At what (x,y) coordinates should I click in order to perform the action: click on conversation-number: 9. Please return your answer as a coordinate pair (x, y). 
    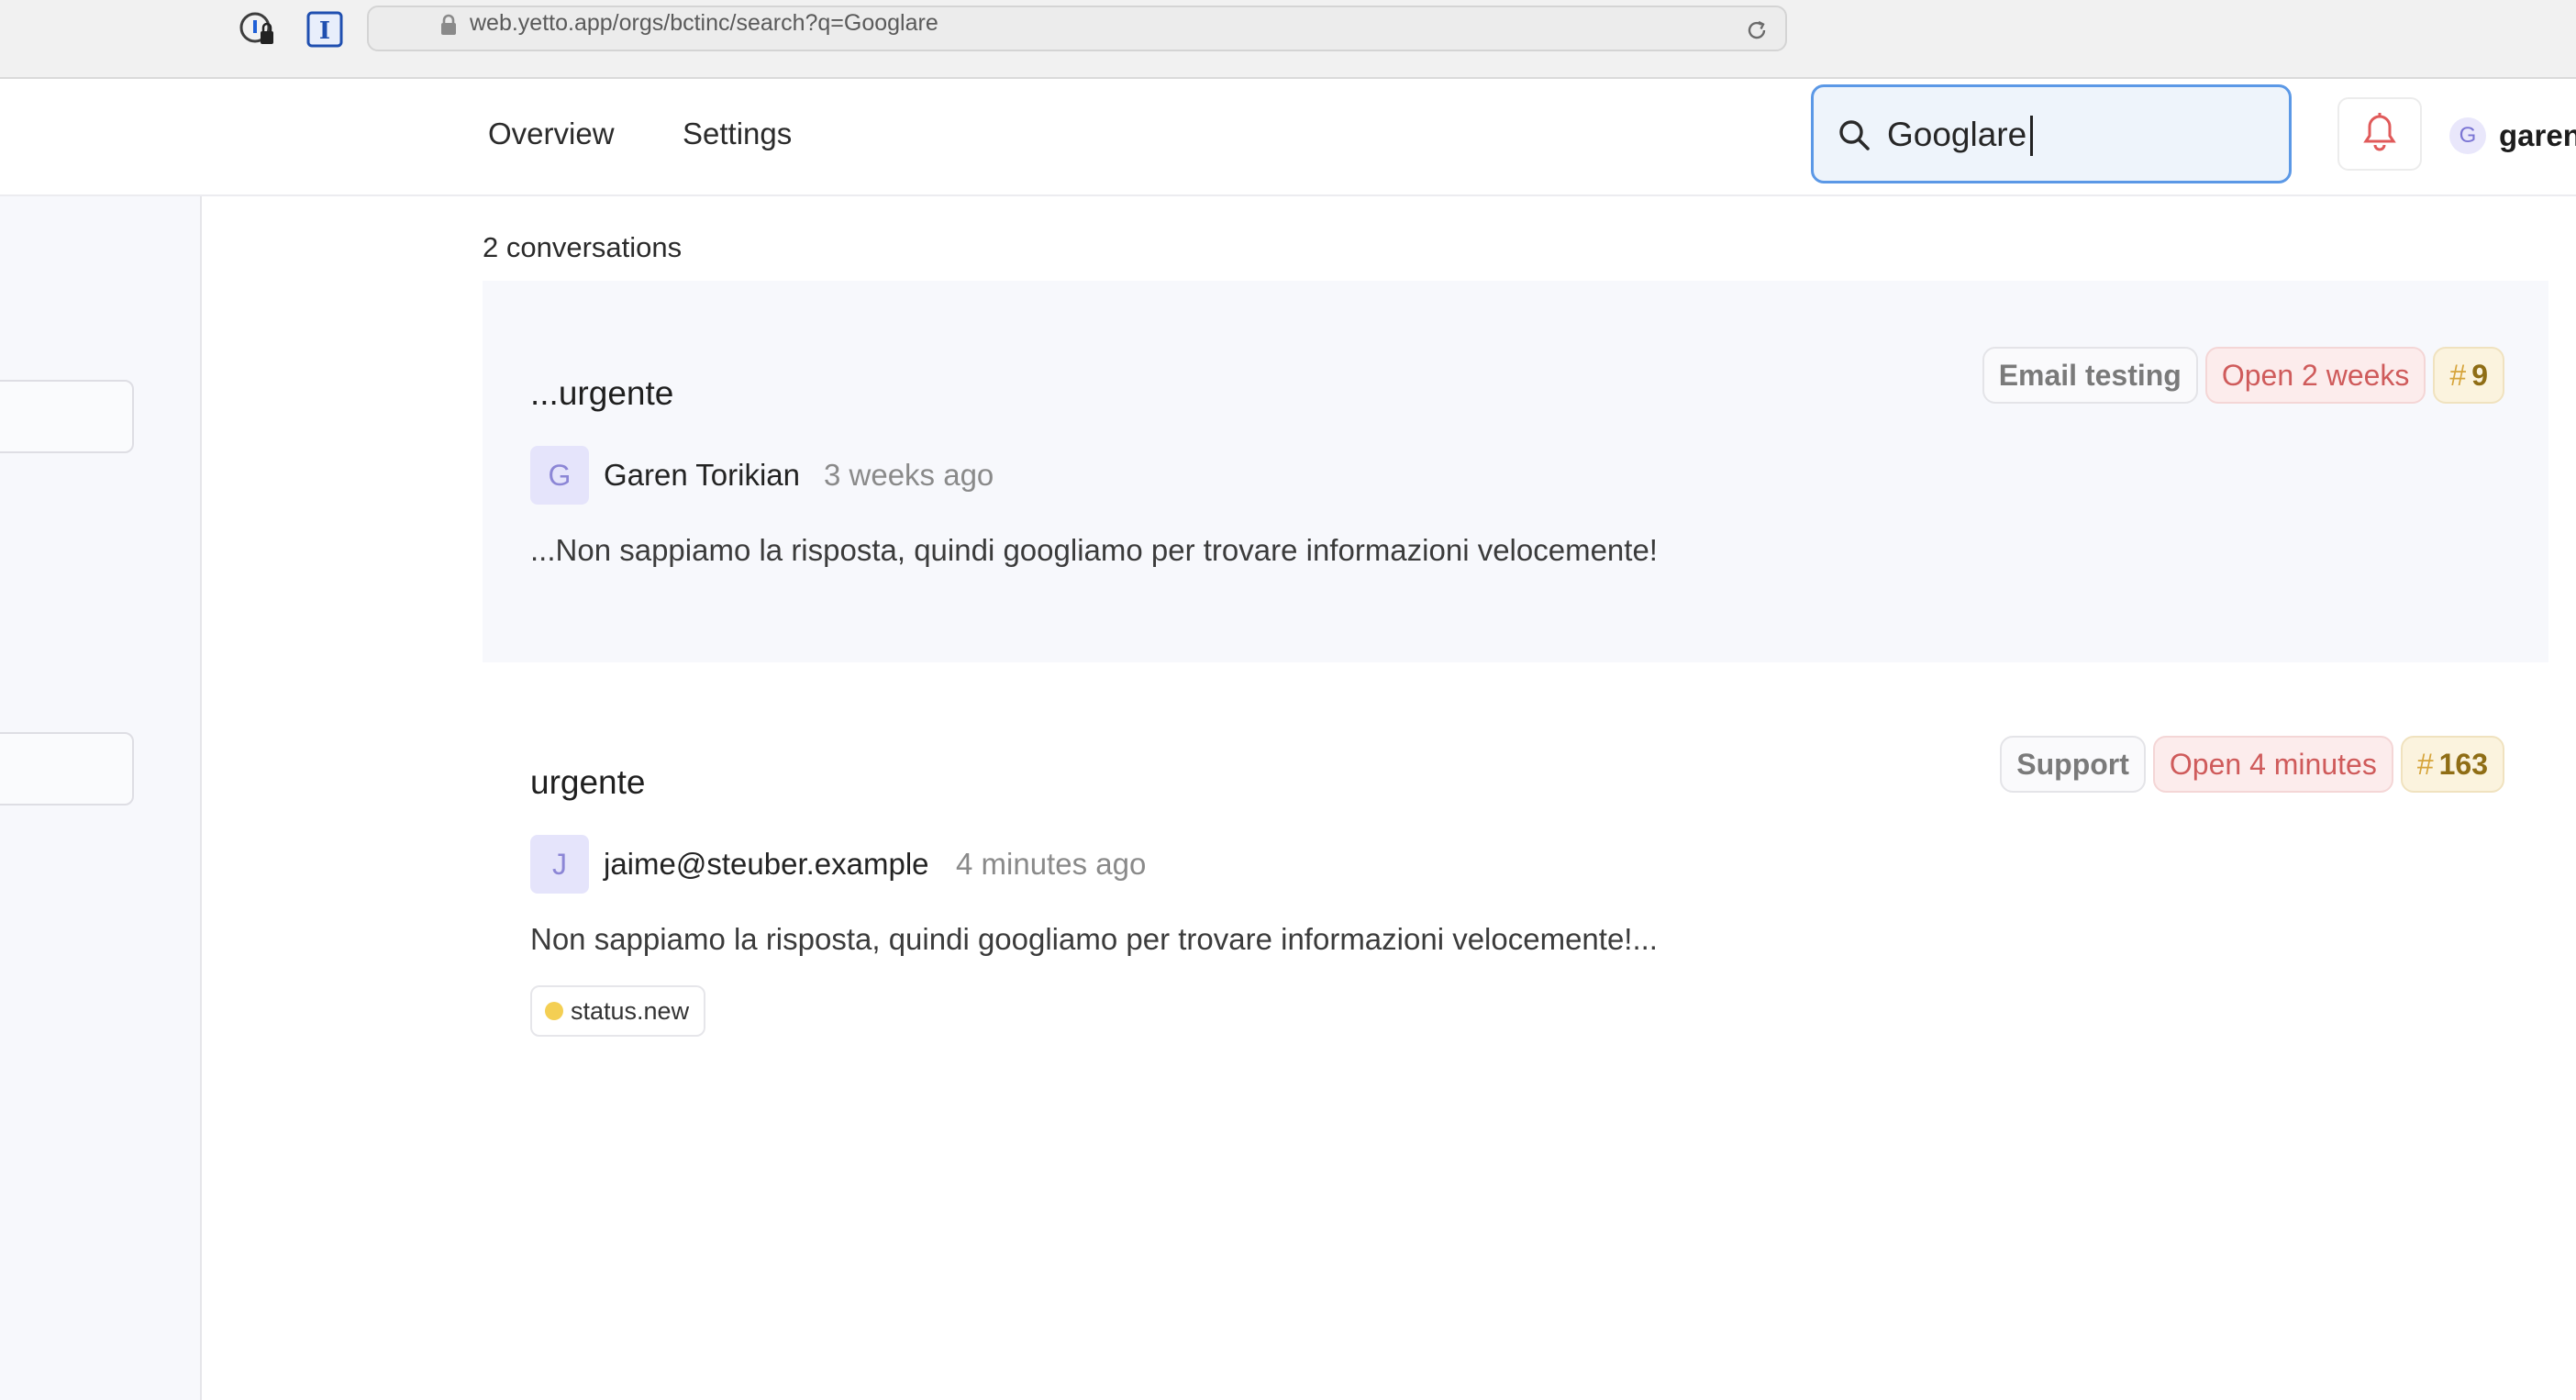
    Looking at the image, I should click on (2479, 376).